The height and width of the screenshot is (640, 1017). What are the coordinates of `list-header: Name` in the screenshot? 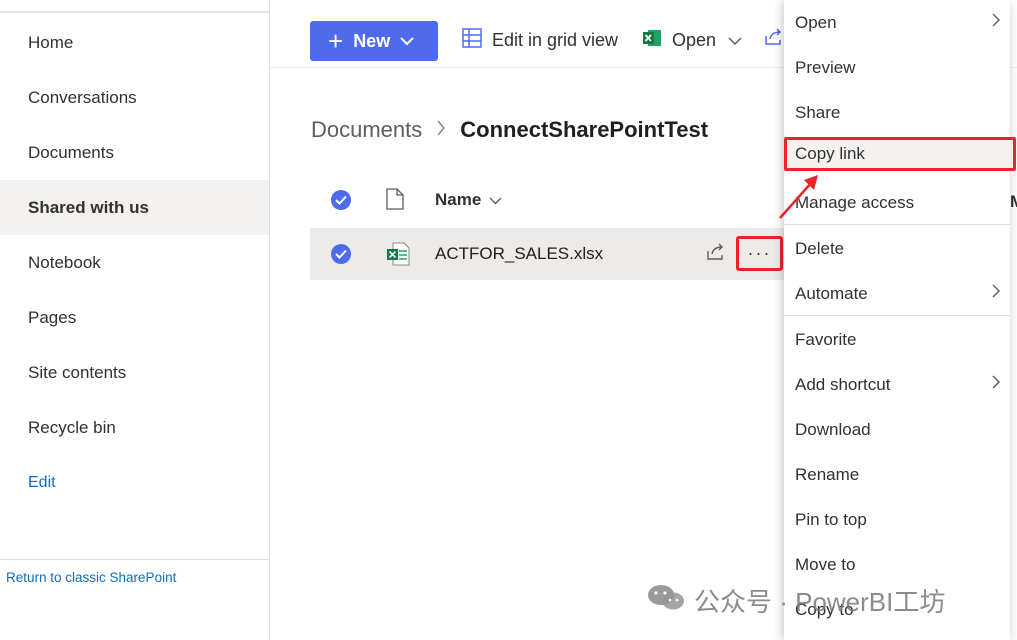 It's located at (547, 200).